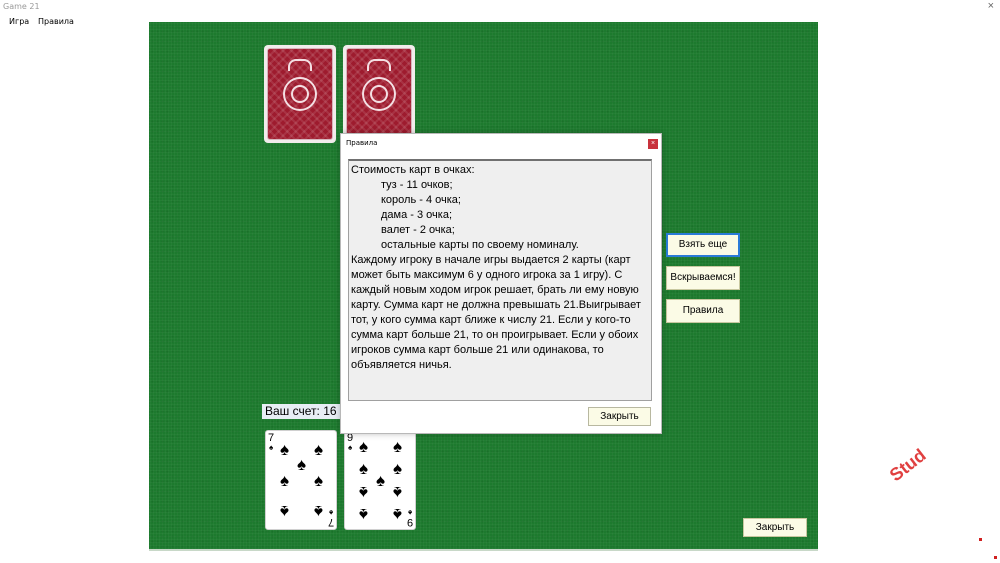  I want to click on player-card-seven-spades: 7 ♠ ♠ ♠ ♠ ♠ ♠ ♠ ♠ 7 ♠, so click(301, 480).